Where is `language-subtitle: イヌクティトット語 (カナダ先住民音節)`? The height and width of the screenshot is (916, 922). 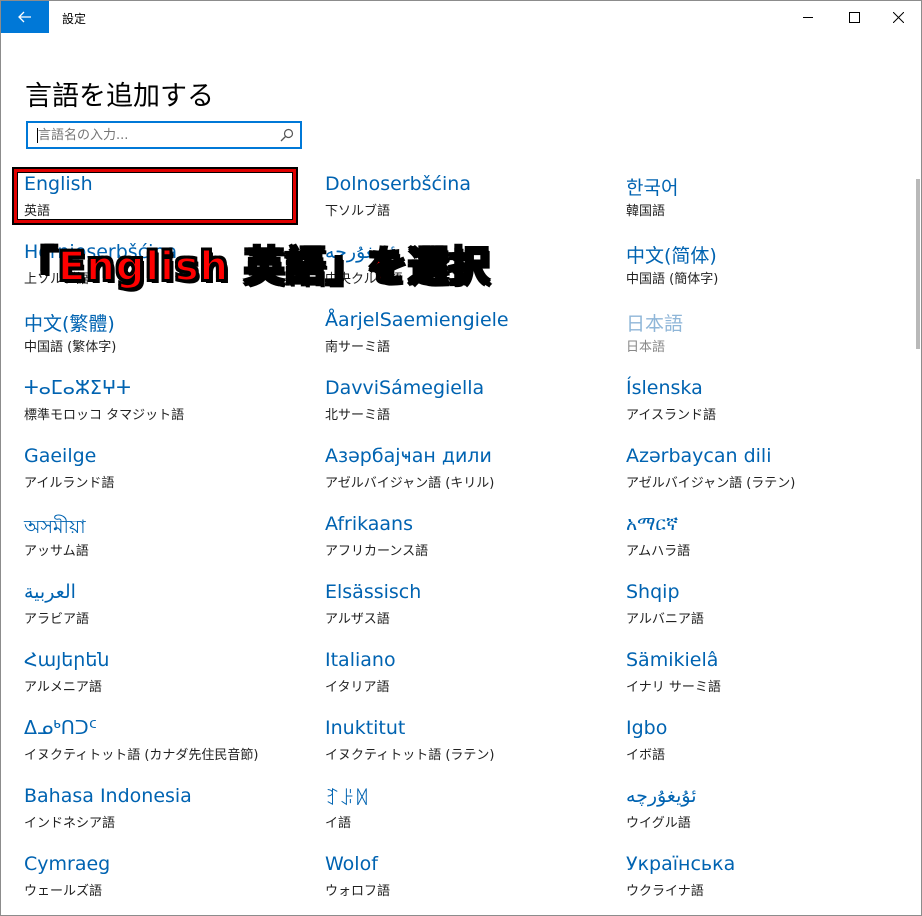 language-subtitle: イヌクティトット語 (カナダ先住民音節) is located at coordinates (141, 755).